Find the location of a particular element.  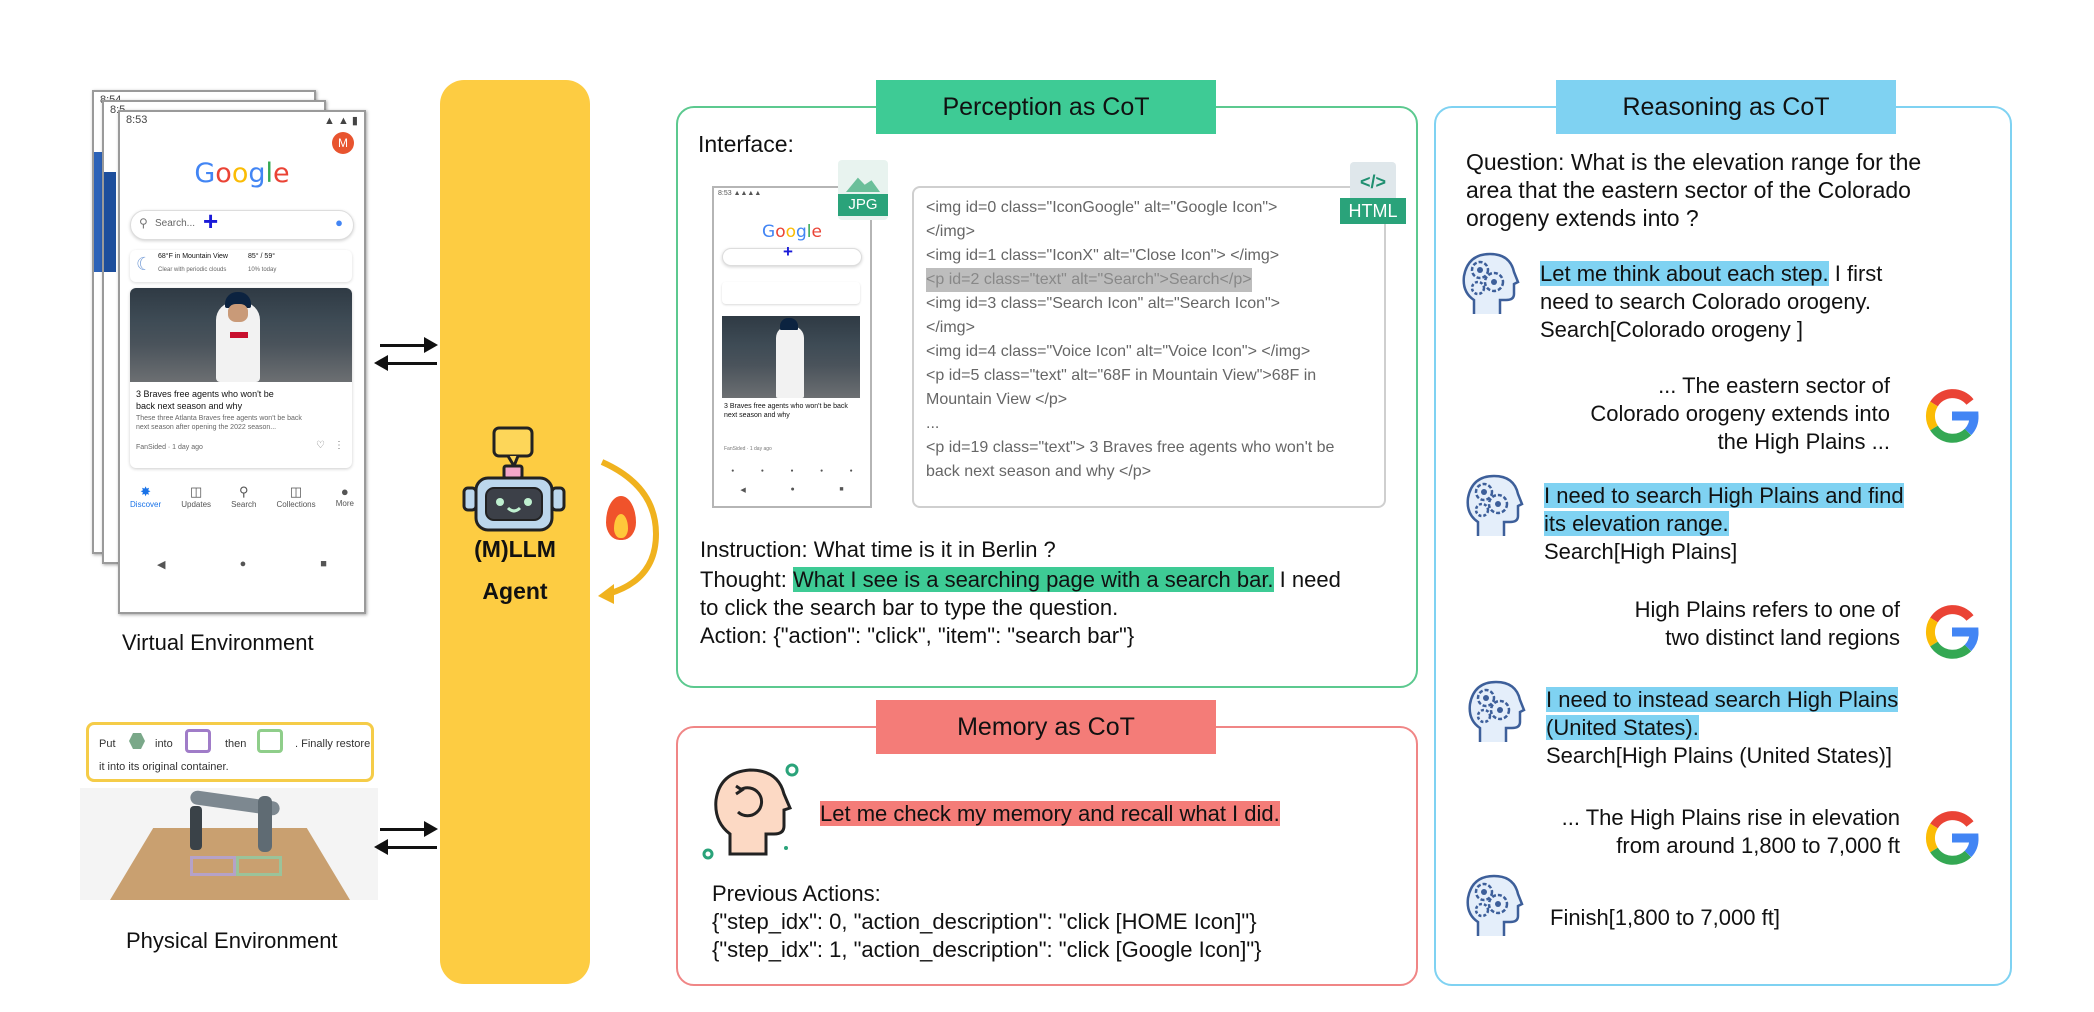

recents-icon: ■ is located at coordinates (323, 568).